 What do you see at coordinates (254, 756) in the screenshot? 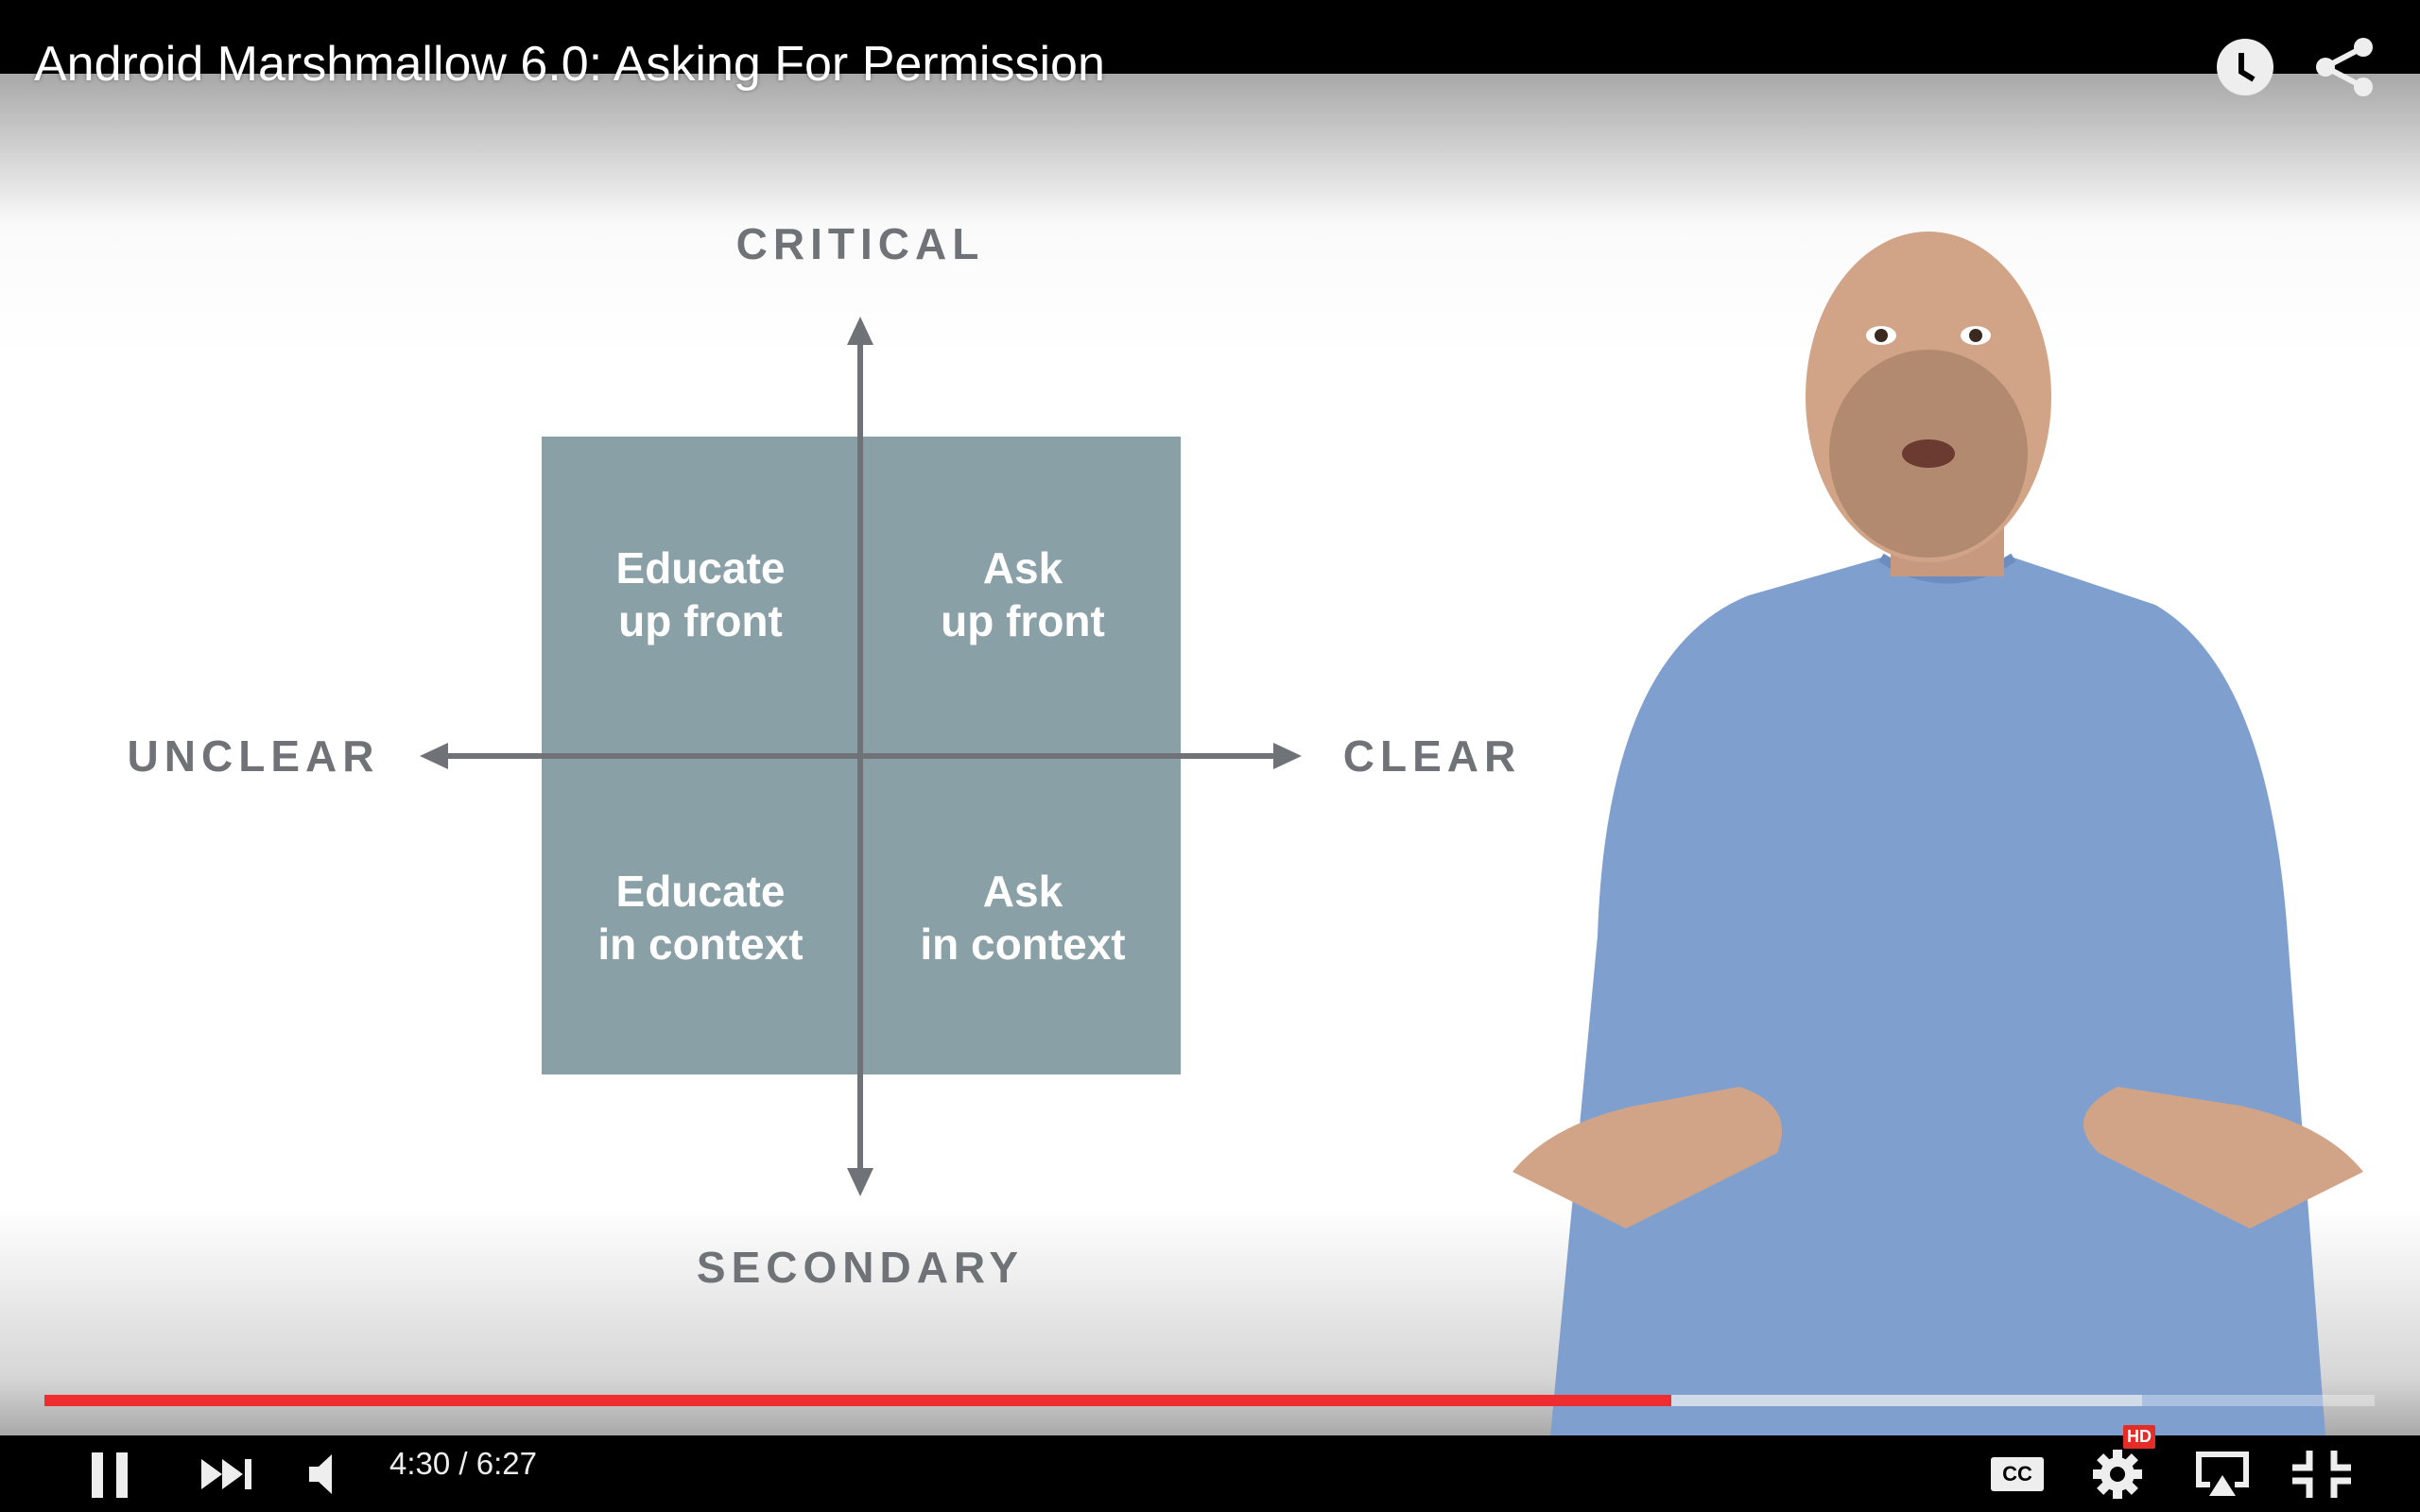
I see `axis-label-unclear: UNCLEAR` at bounding box center [254, 756].